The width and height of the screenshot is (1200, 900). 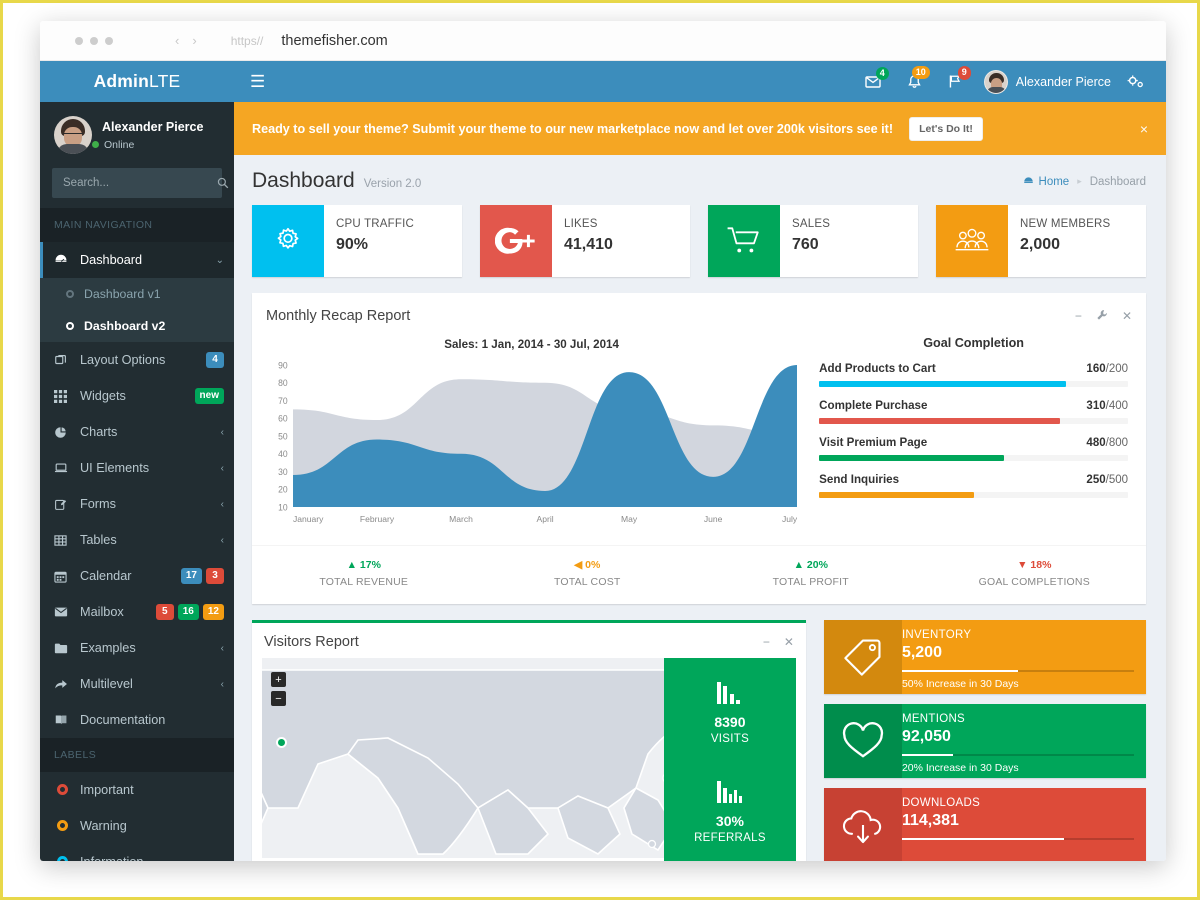 I want to click on sidebar-item-widgets: Widgets new, so click(x=137, y=396).